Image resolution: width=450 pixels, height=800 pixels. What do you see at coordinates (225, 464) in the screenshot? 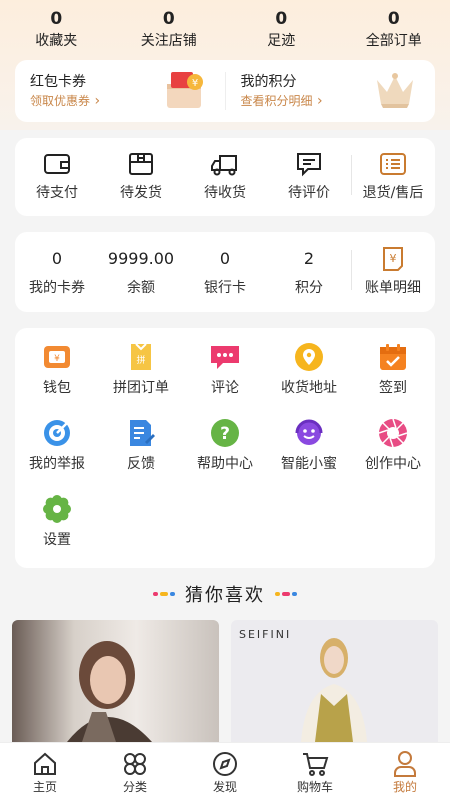
I see `tool-label: 帮助中心` at bounding box center [225, 464].